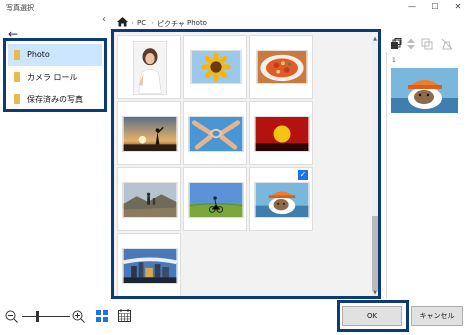 The image size is (469, 335). What do you see at coordinates (124, 315) in the screenshot?
I see `calendar-view-icon` at bounding box center [124, 315].